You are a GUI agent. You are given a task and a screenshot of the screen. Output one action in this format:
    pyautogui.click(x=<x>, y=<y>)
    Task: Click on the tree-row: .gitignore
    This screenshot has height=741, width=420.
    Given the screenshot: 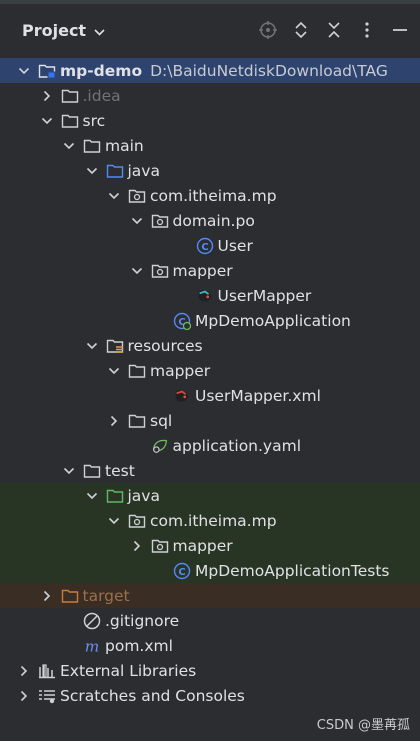 What is the action you would take?
    pyautogui.click(x=210, y=620)
    